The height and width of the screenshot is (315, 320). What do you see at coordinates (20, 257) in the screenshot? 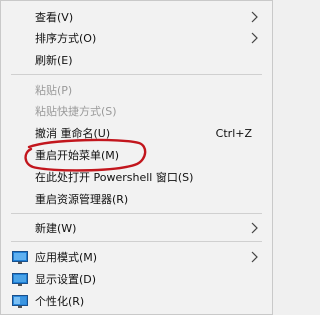
I see `app-mode-icon` at bounding box center [20, 257].